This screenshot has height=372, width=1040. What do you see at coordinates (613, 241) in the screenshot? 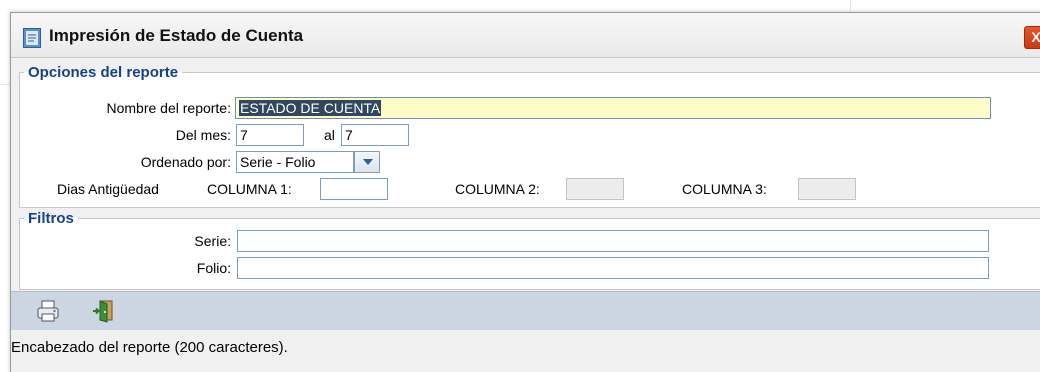
I see `serie-field` at bounding box center [613, 241].